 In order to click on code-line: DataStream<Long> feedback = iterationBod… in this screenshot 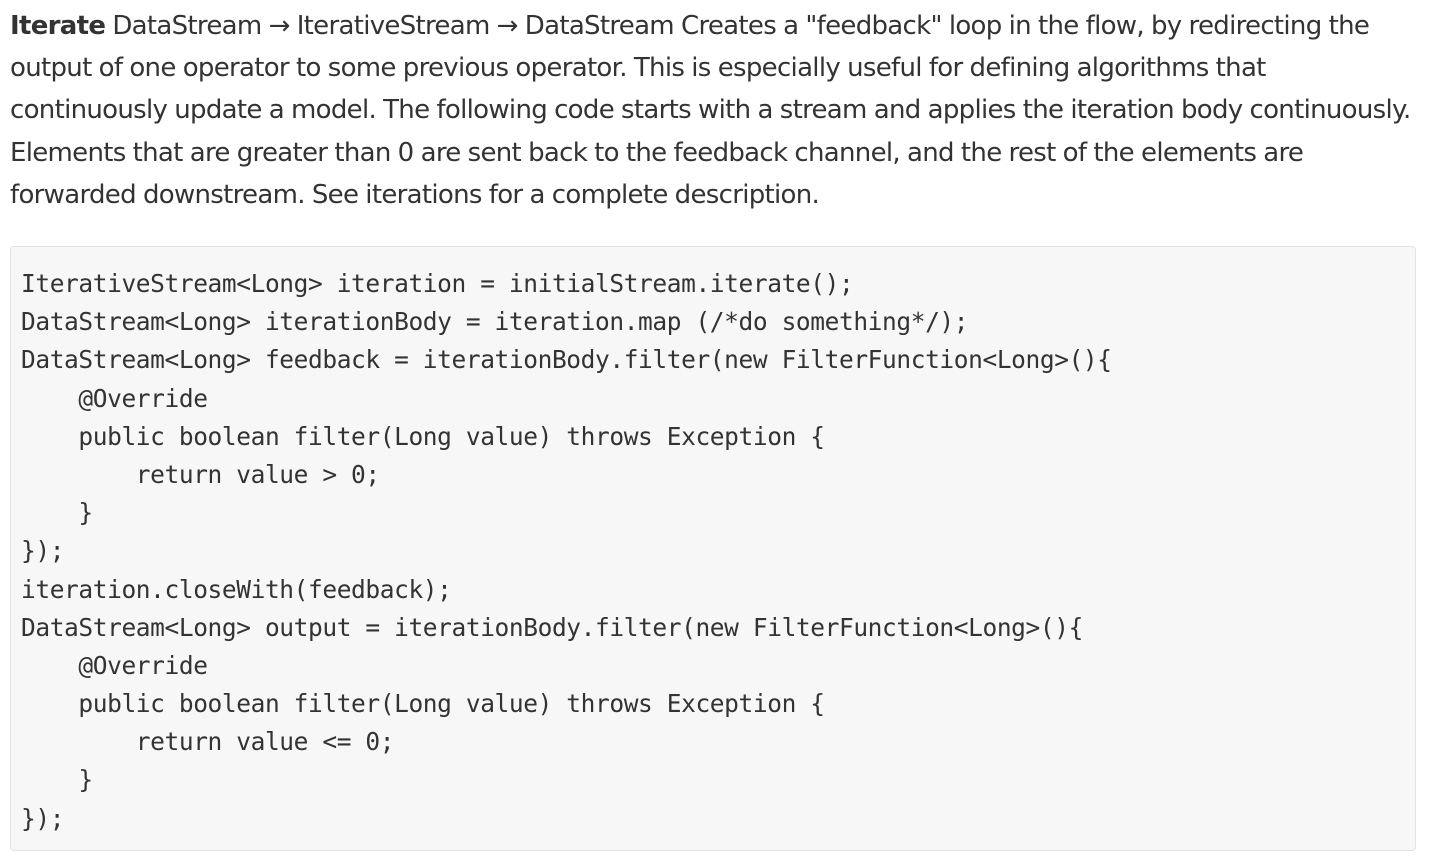, I will do `click(566, 360)`.